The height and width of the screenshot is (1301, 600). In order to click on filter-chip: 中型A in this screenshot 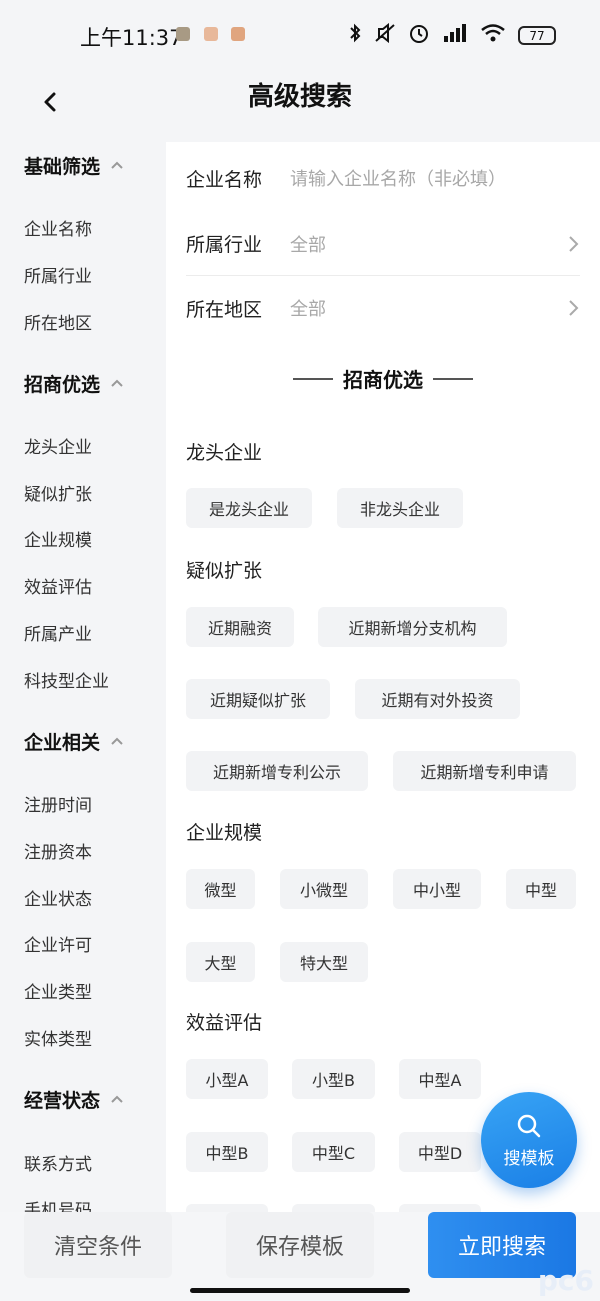, I will do `click(440, 1079)`.